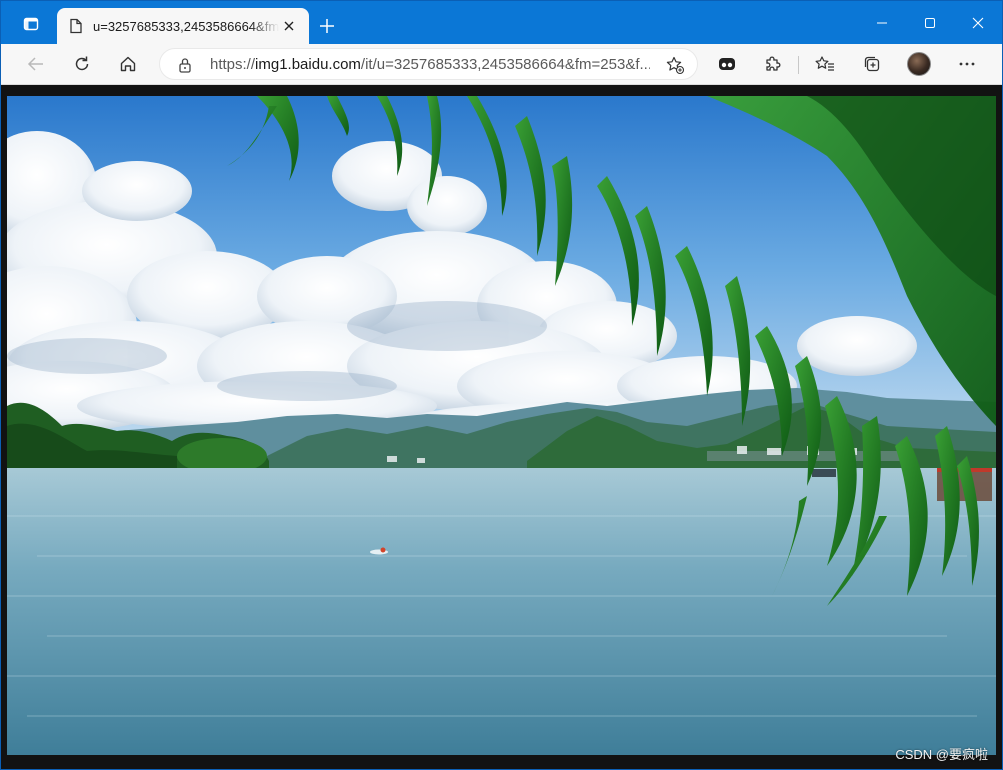 Image resolution: width=1003 pixels, height=770 pixels. I want to click on tab-title: u=3257685333,2453586664&fm=253&fmt=auto, so click(186, 26).